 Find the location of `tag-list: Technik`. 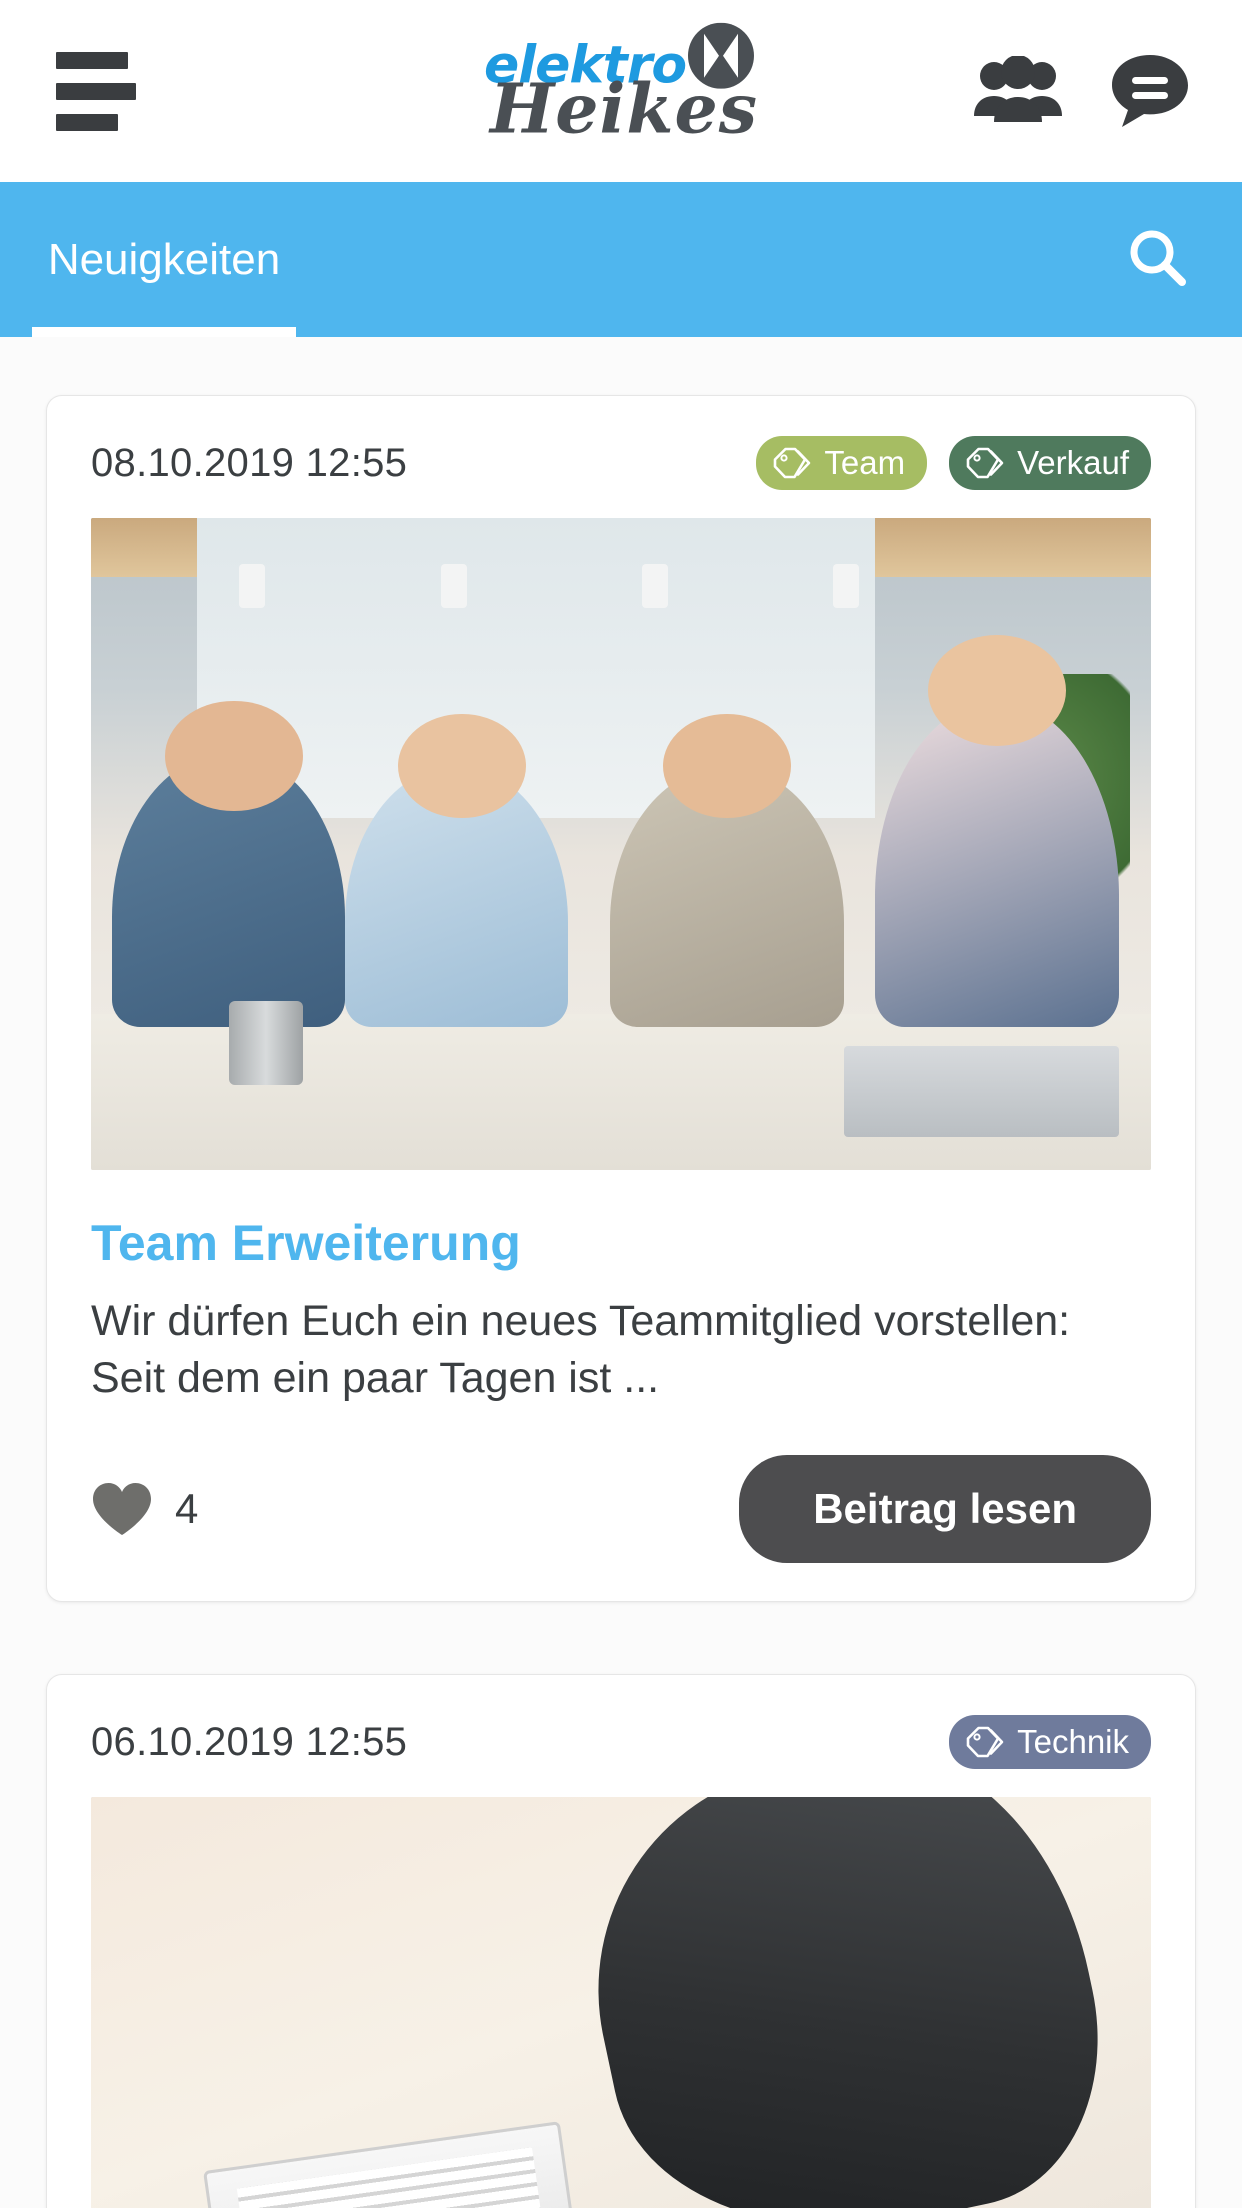

tag-list: Technik is located at coordinates (1050, 1742).